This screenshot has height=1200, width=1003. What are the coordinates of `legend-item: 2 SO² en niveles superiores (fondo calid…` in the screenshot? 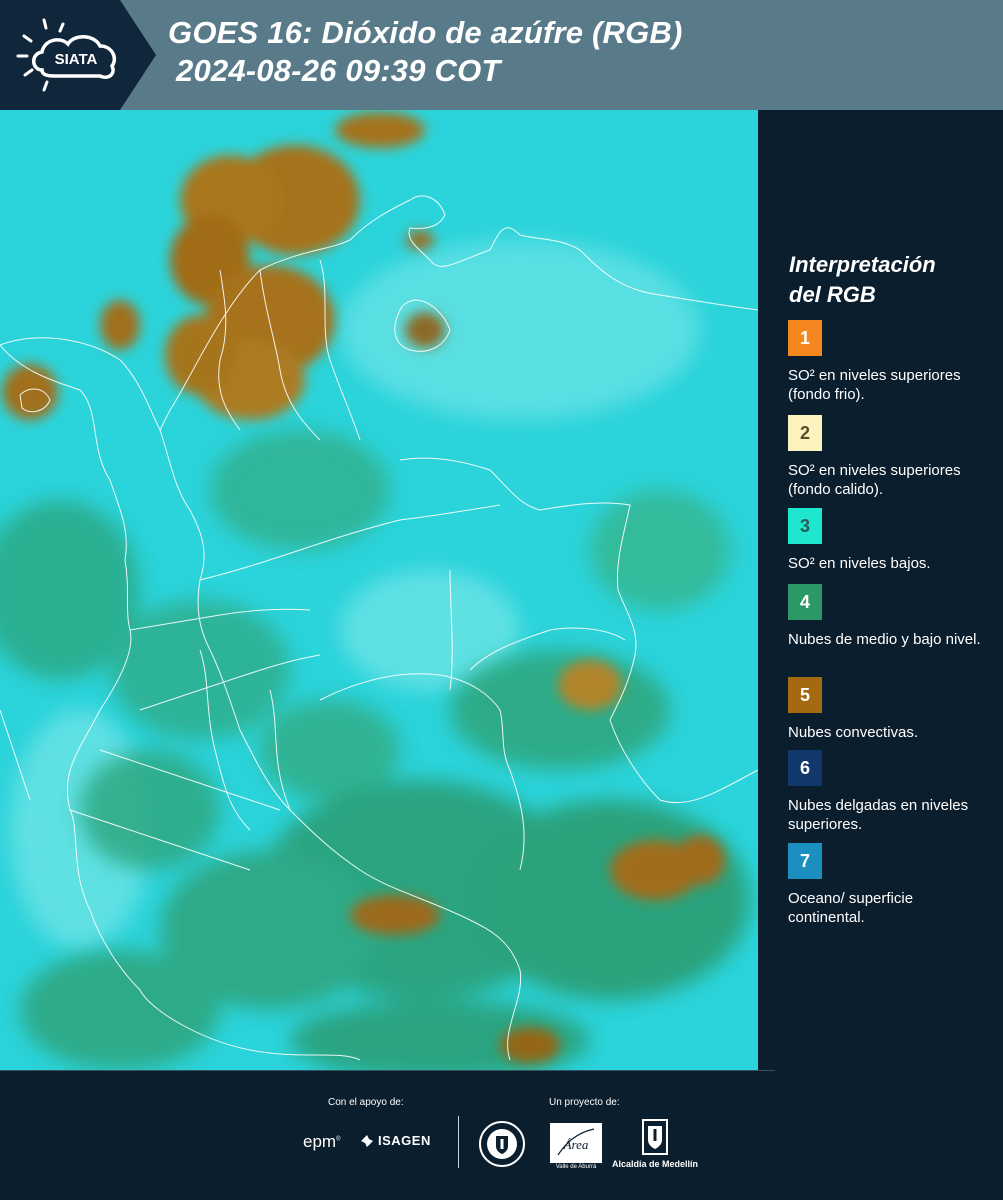 It's located at (888, 457).